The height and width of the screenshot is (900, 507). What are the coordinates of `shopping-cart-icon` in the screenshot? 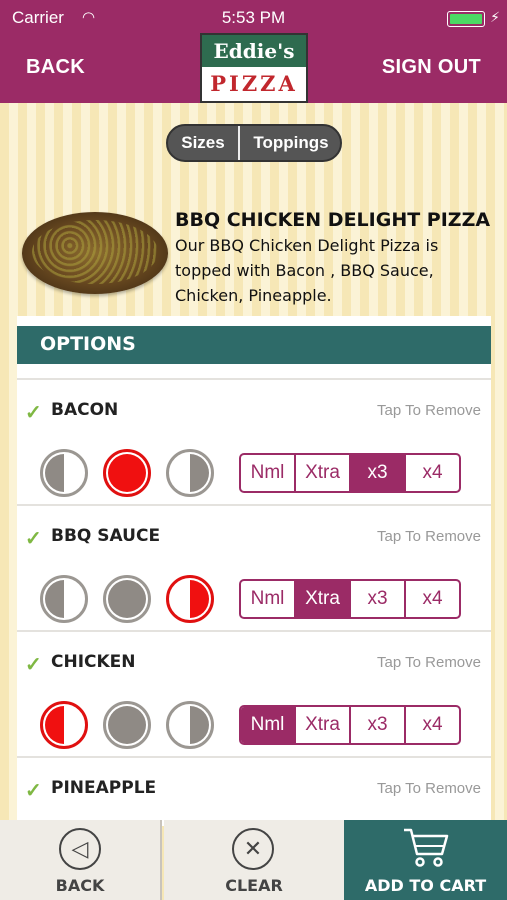 It's located at (426, 847).